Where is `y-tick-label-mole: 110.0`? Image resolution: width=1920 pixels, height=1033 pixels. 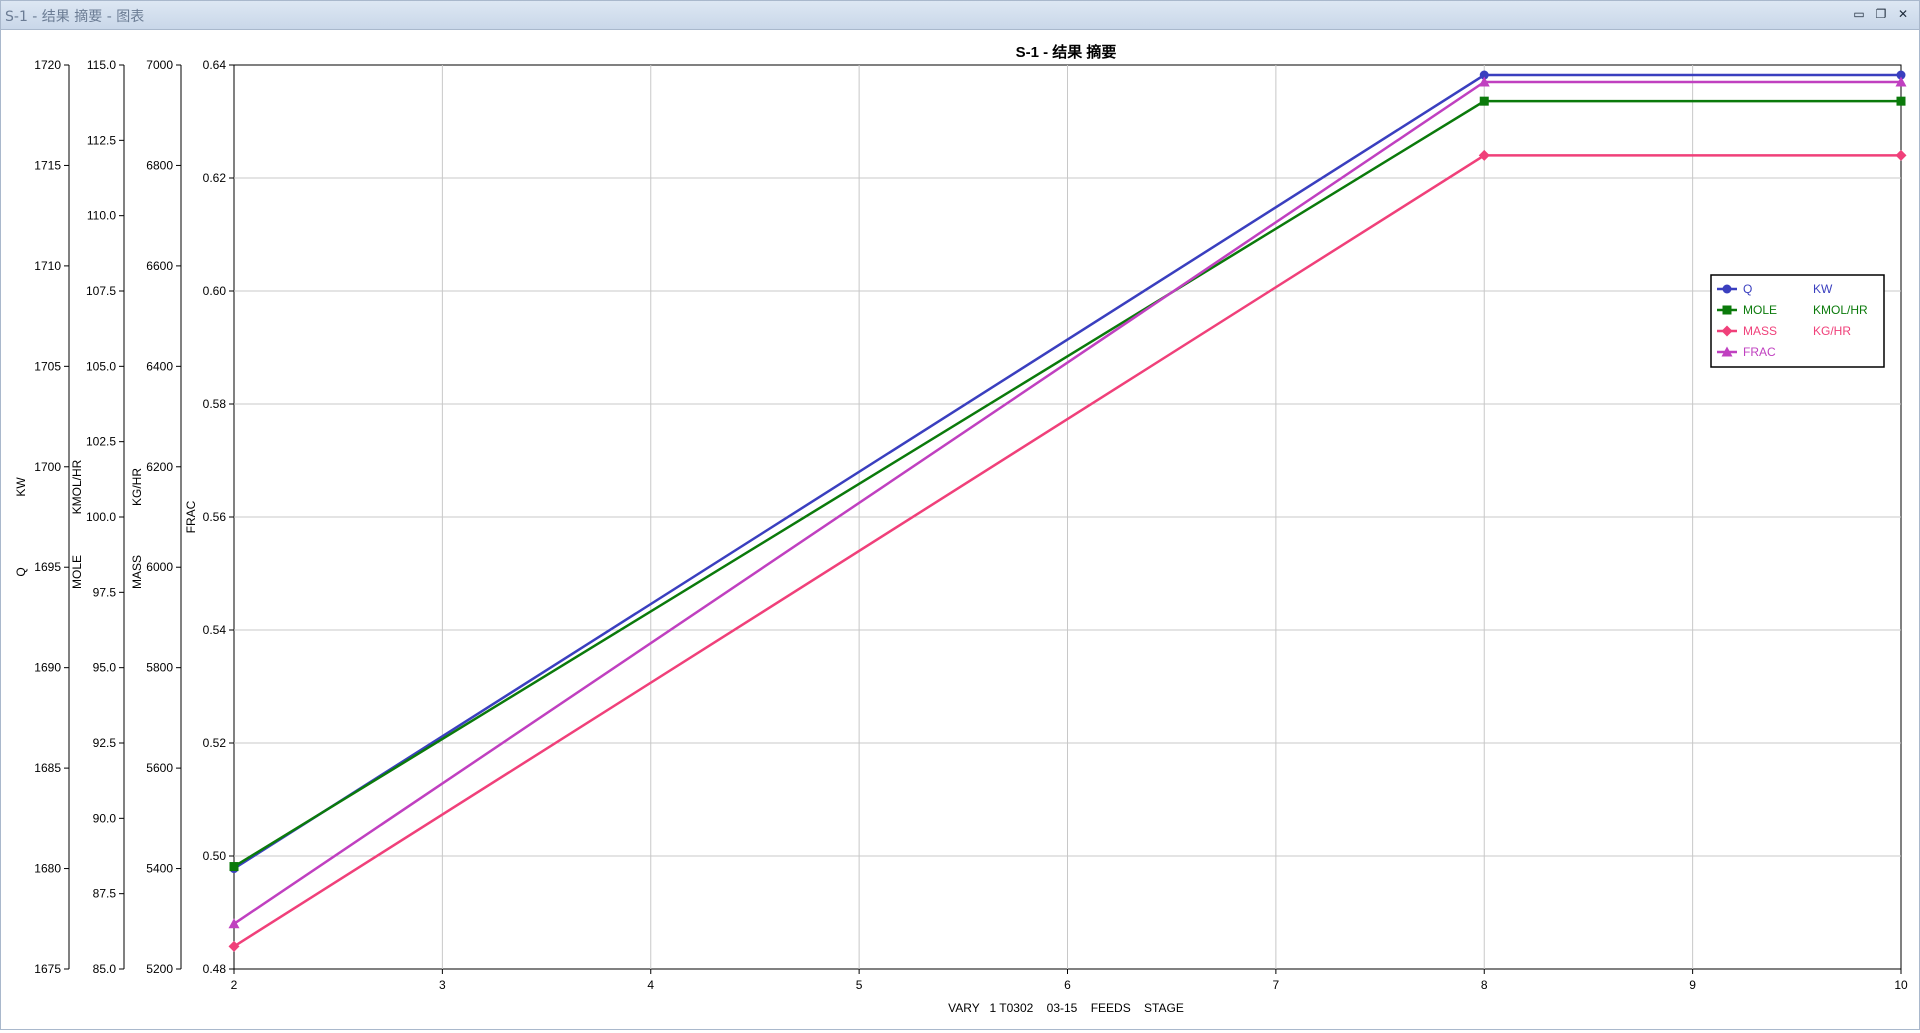 y-tick-label-mole: 110.0 is located at coordinates (101, 216).